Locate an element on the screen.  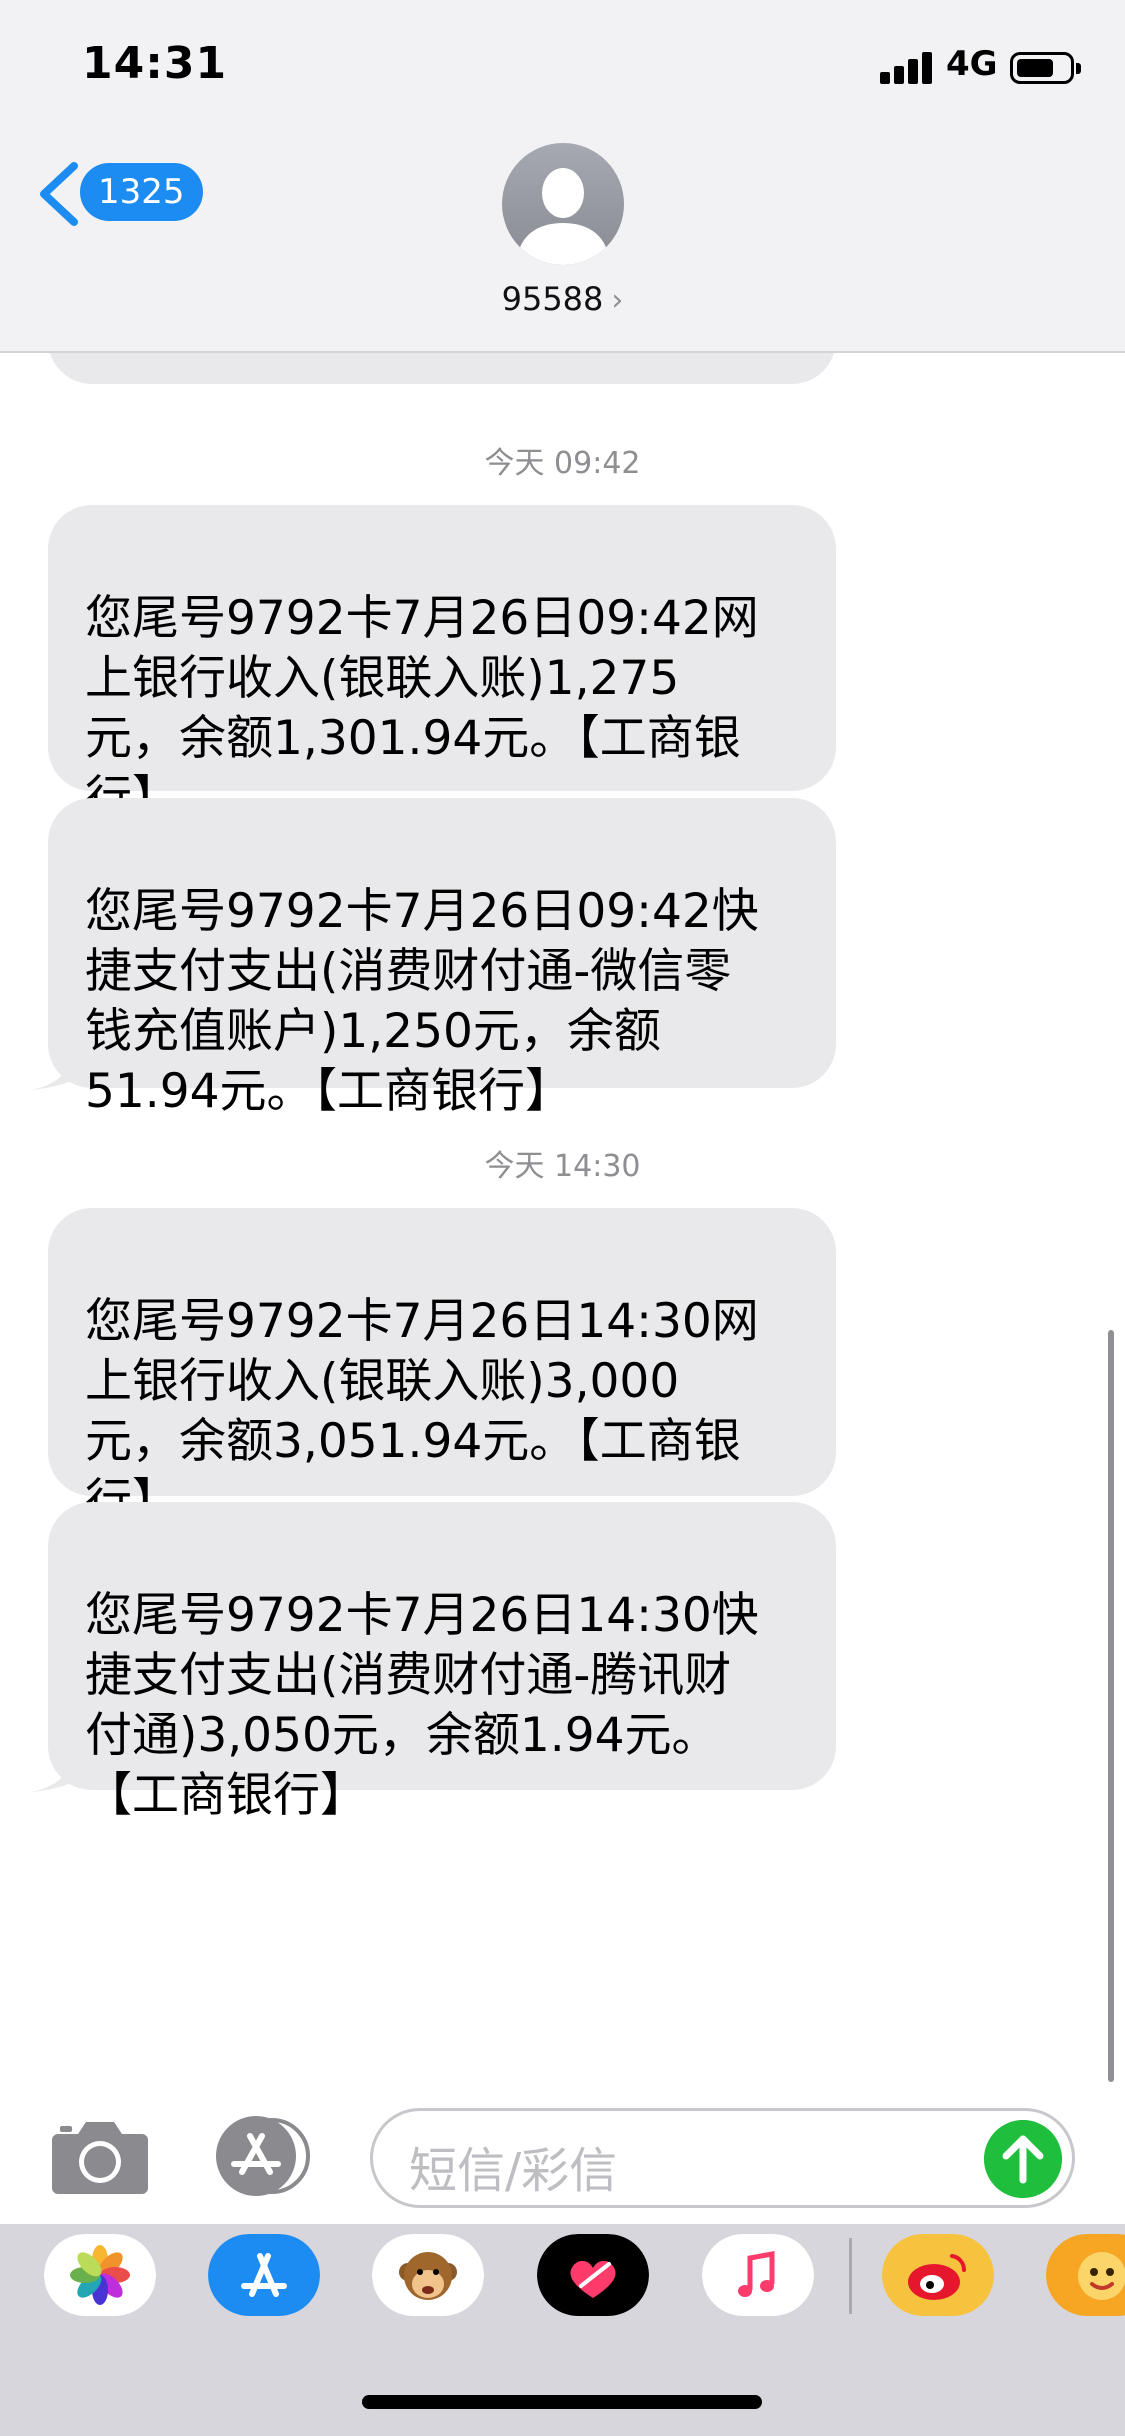
music-icon is located at coordinates (758, 2275).